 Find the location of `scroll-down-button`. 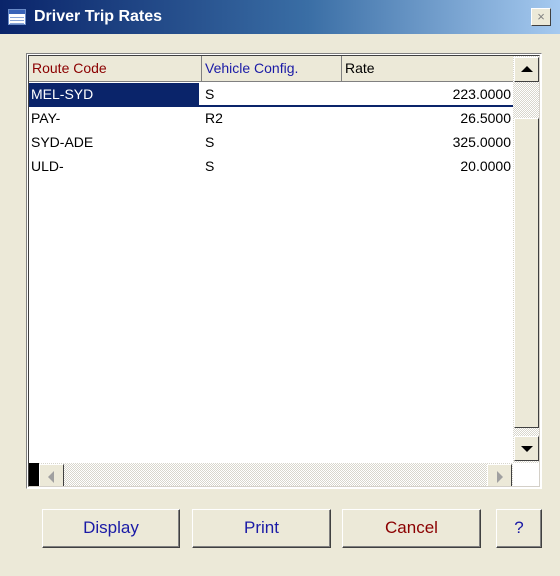

scroll-down-button is located at coordinates (526, 448).